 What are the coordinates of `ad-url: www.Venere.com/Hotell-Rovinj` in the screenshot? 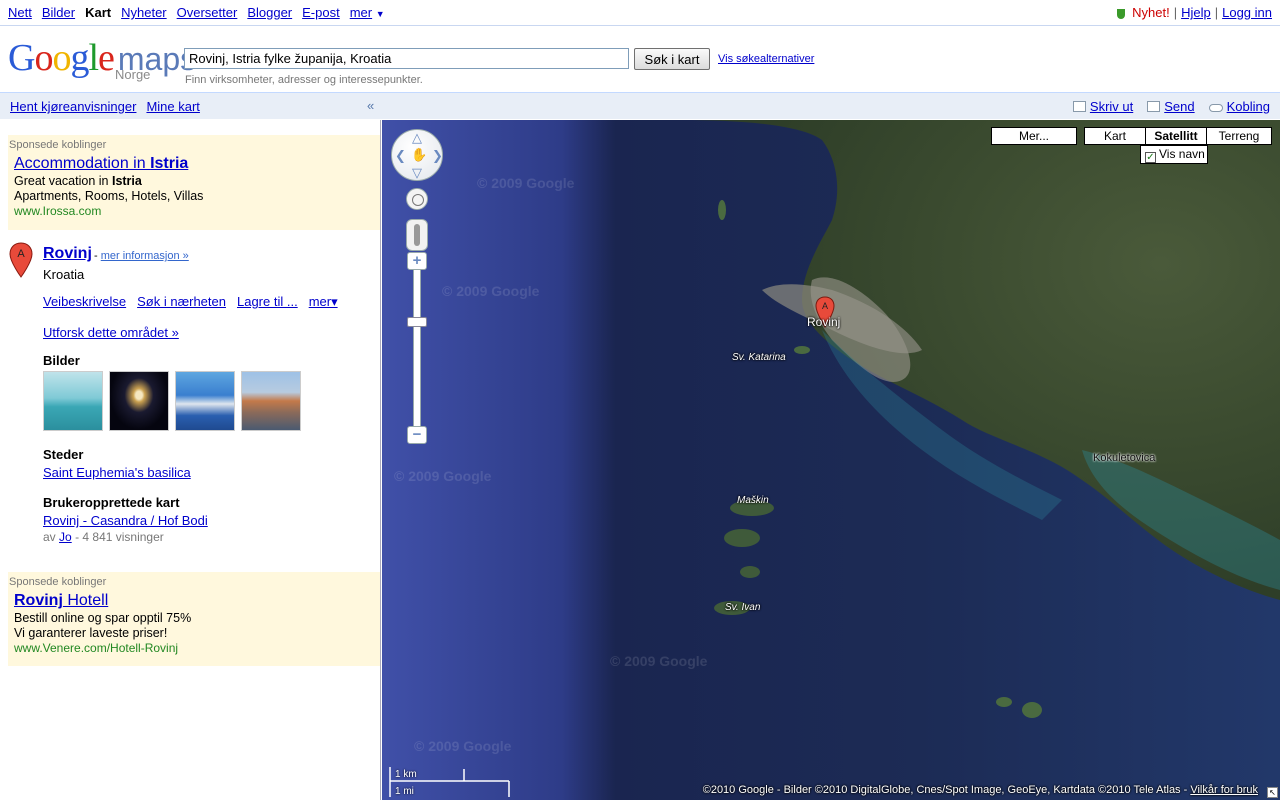 It's located at (96, 648).